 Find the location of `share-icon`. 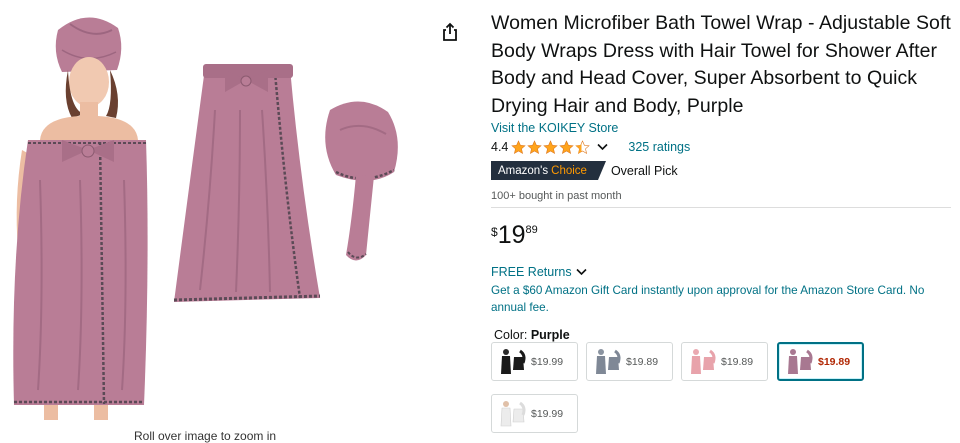

share-icon is located at coordinates (451, 33).